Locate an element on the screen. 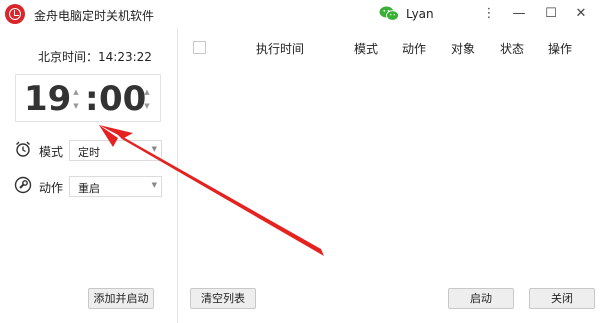 Image resolution: width=600 pixels, height=323 pixels. column-header-action: 动作 is located at coordinates (414, 49).